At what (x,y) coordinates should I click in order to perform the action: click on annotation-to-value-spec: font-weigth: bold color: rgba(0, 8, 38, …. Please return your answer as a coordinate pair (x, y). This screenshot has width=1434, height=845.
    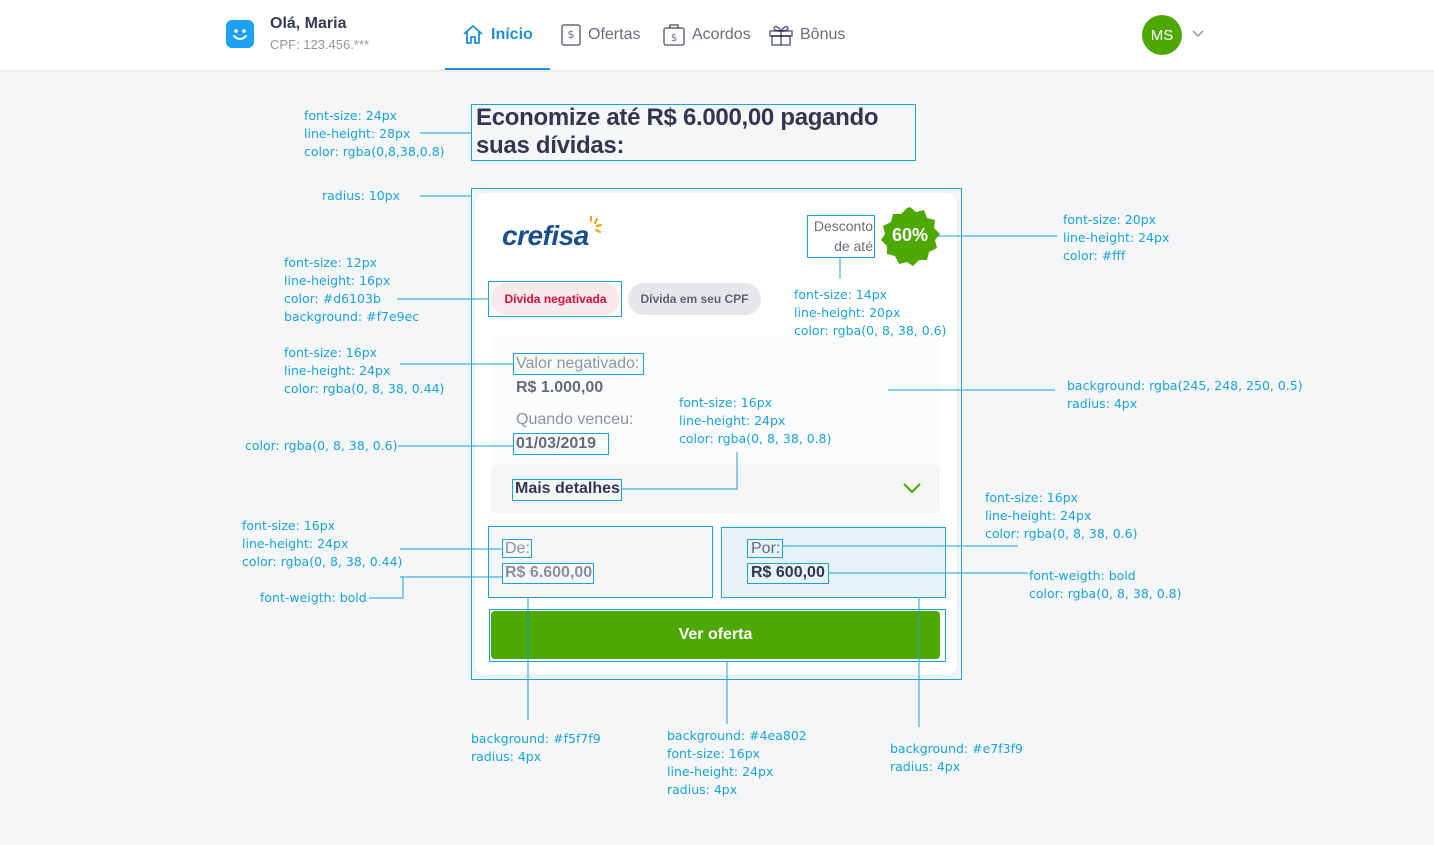
    Looking at the image, I should click on (1105, 584).